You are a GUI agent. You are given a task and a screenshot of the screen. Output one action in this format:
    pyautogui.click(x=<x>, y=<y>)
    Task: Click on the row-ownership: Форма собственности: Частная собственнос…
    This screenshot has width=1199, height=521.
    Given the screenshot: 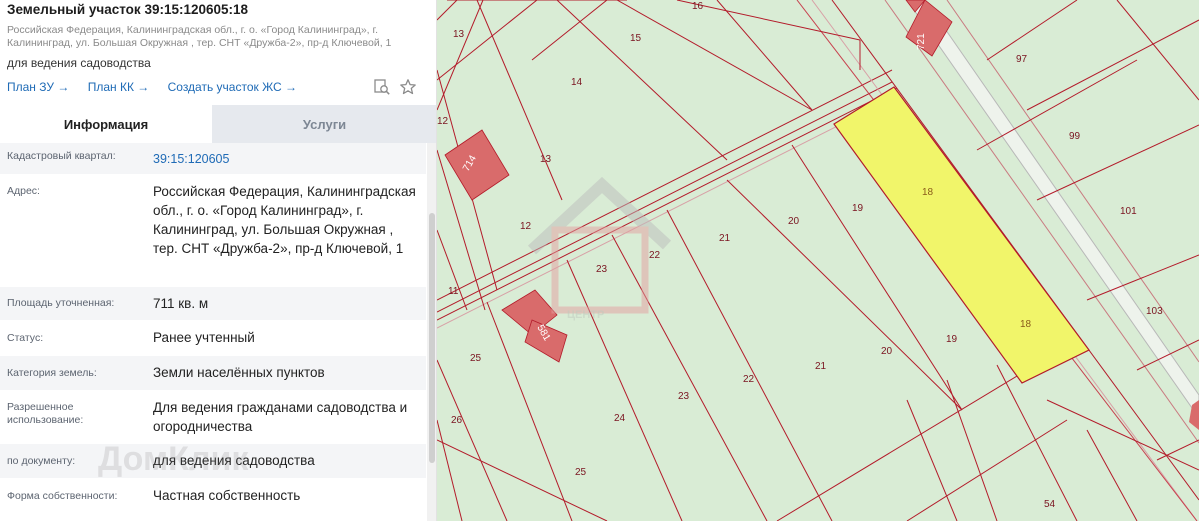 What is the action you would take?
    pyautogui.click(x=213, y=499)
    